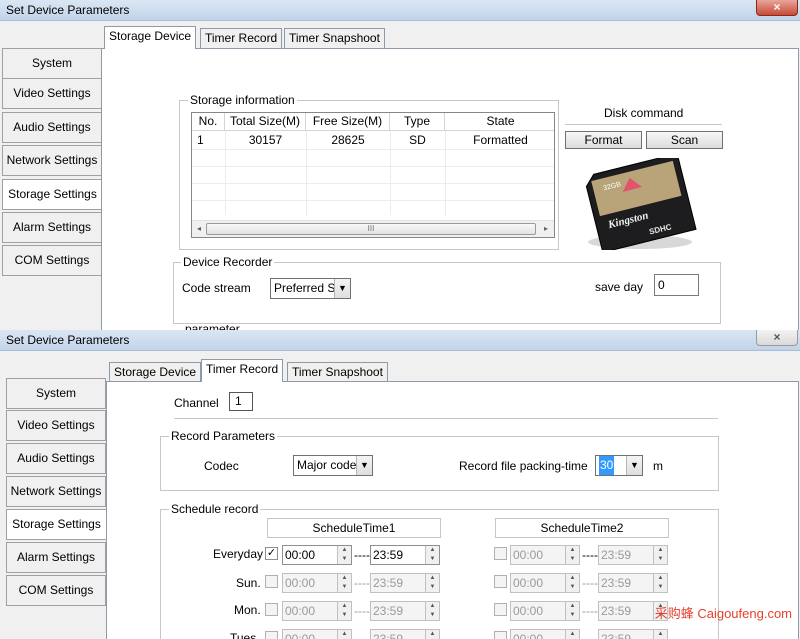 The image size is (800, 639). Describe the element at coordinates (405, 583) in the screenshot. I see `sunday-time1-end: 23:59 ▲ ▼` at that location.